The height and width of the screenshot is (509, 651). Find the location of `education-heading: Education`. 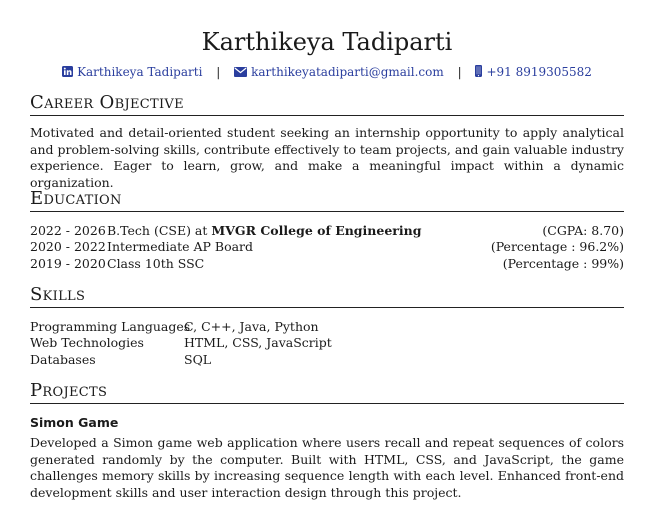

education-heading: Education is located at coordinates (327, 200).